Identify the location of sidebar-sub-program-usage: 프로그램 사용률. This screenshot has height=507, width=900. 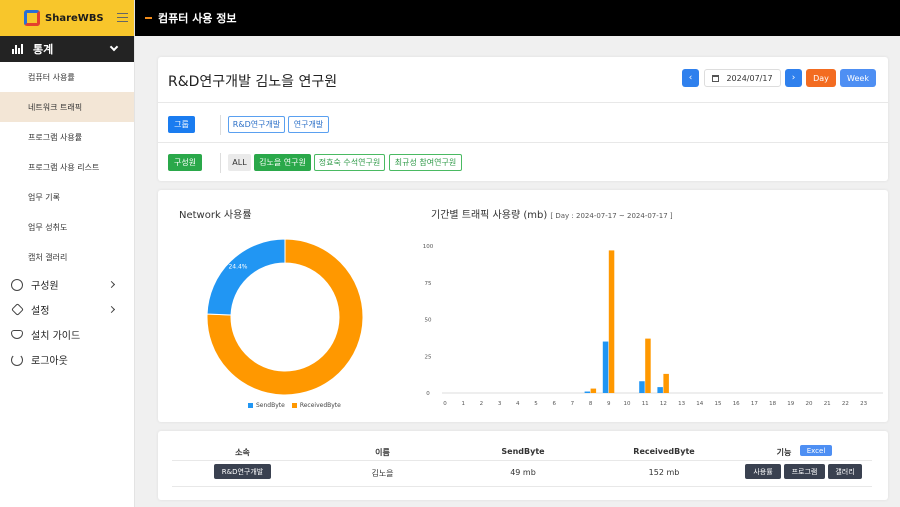
(67, 137).